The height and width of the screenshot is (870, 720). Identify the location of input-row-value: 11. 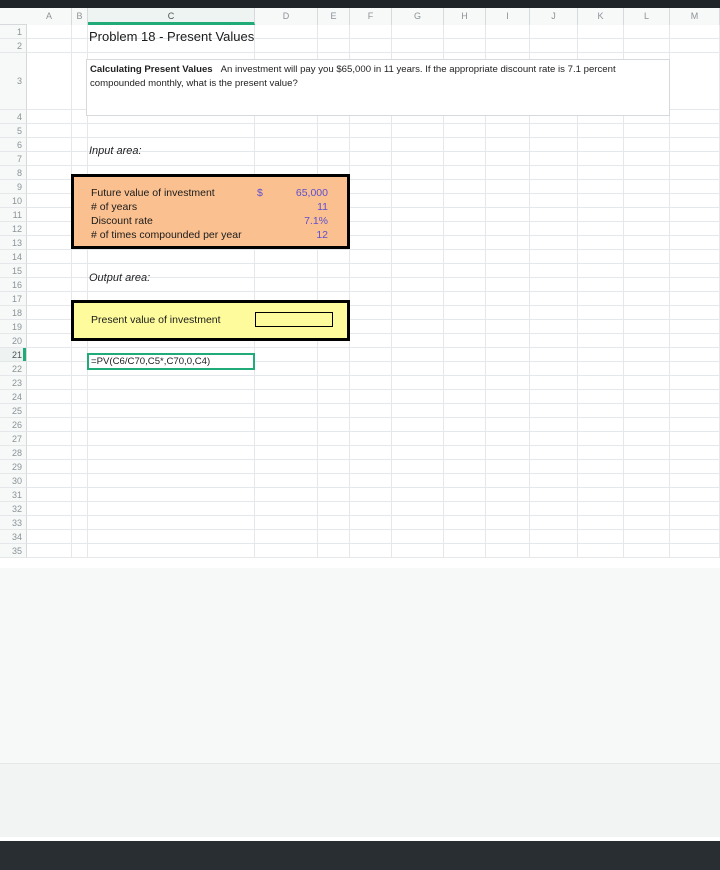
(289, 207).